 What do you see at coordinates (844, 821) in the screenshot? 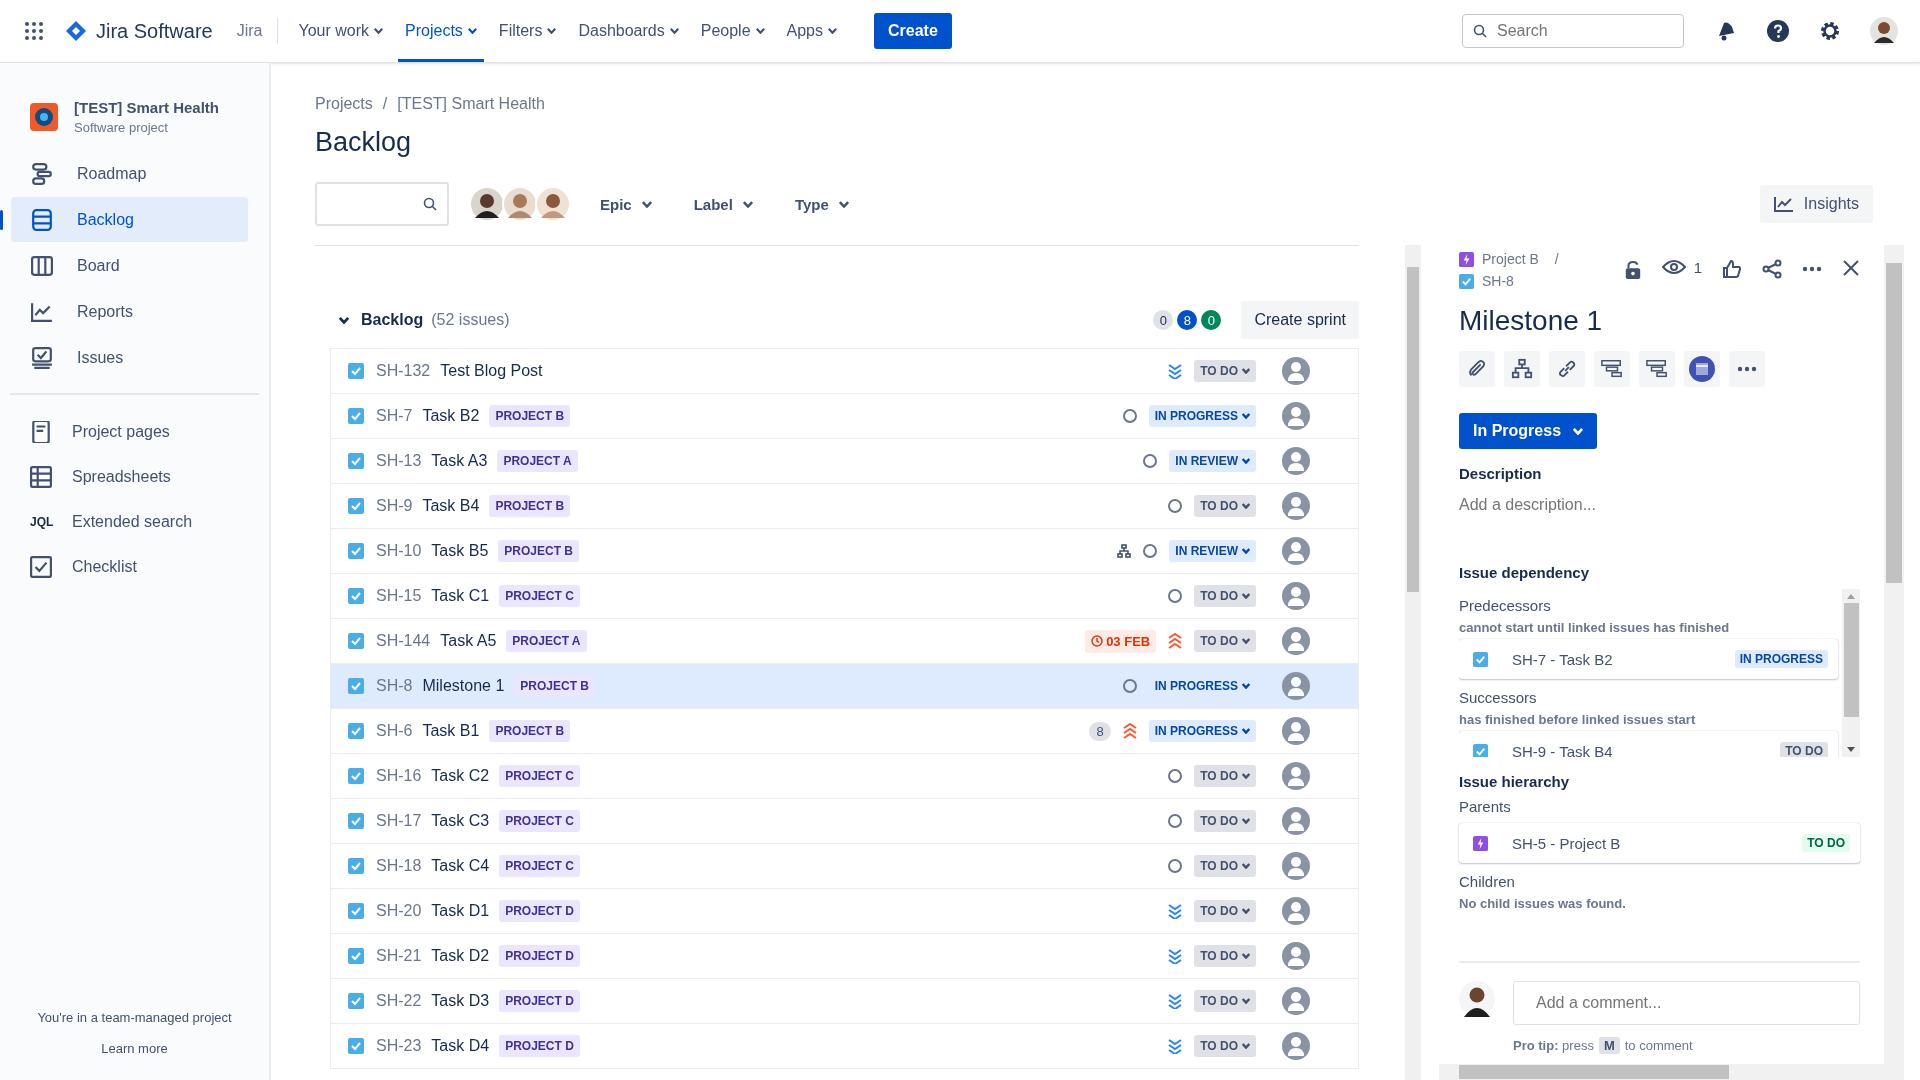
I see `issue-row: SH-17 Task C3 PROJECT C TO DO` at bounding box center [844, 821].